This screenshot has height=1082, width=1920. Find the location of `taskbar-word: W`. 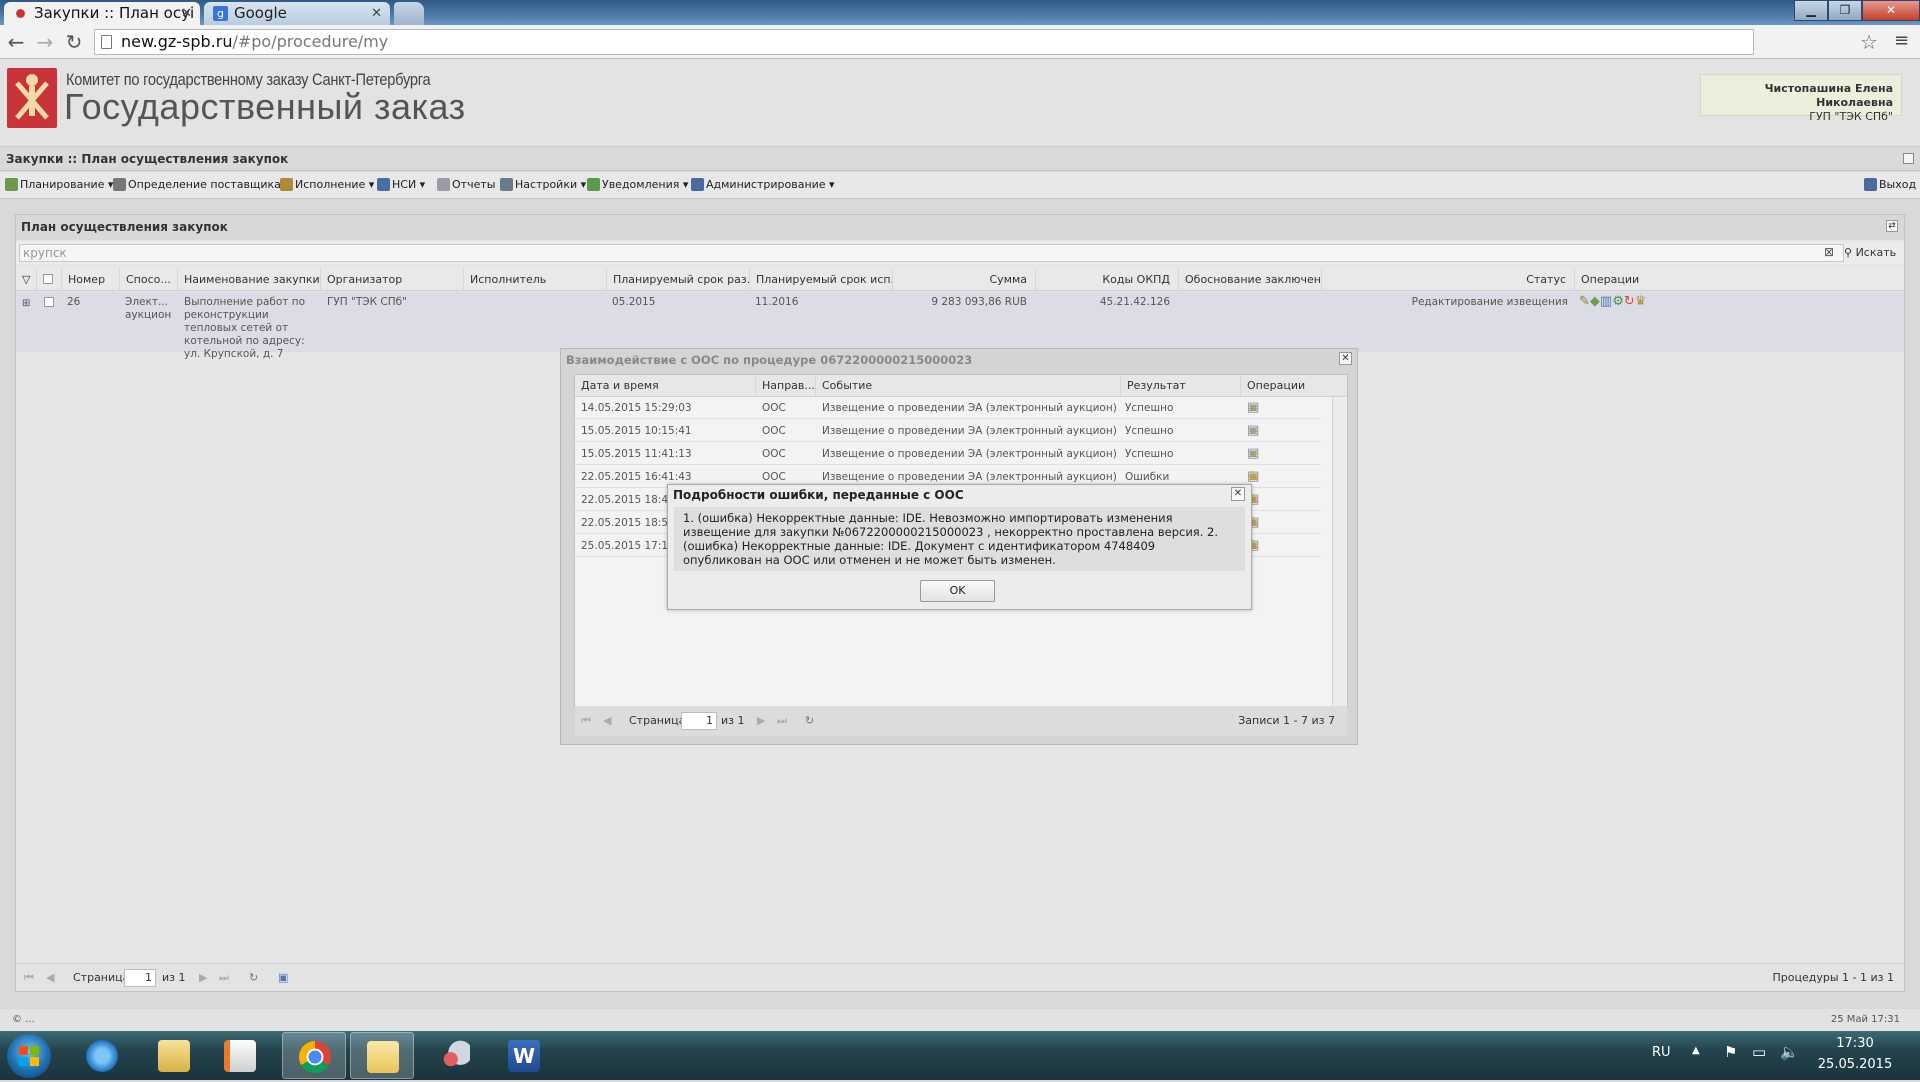

taskbar-word: W is located at coordinates (524, 1055).